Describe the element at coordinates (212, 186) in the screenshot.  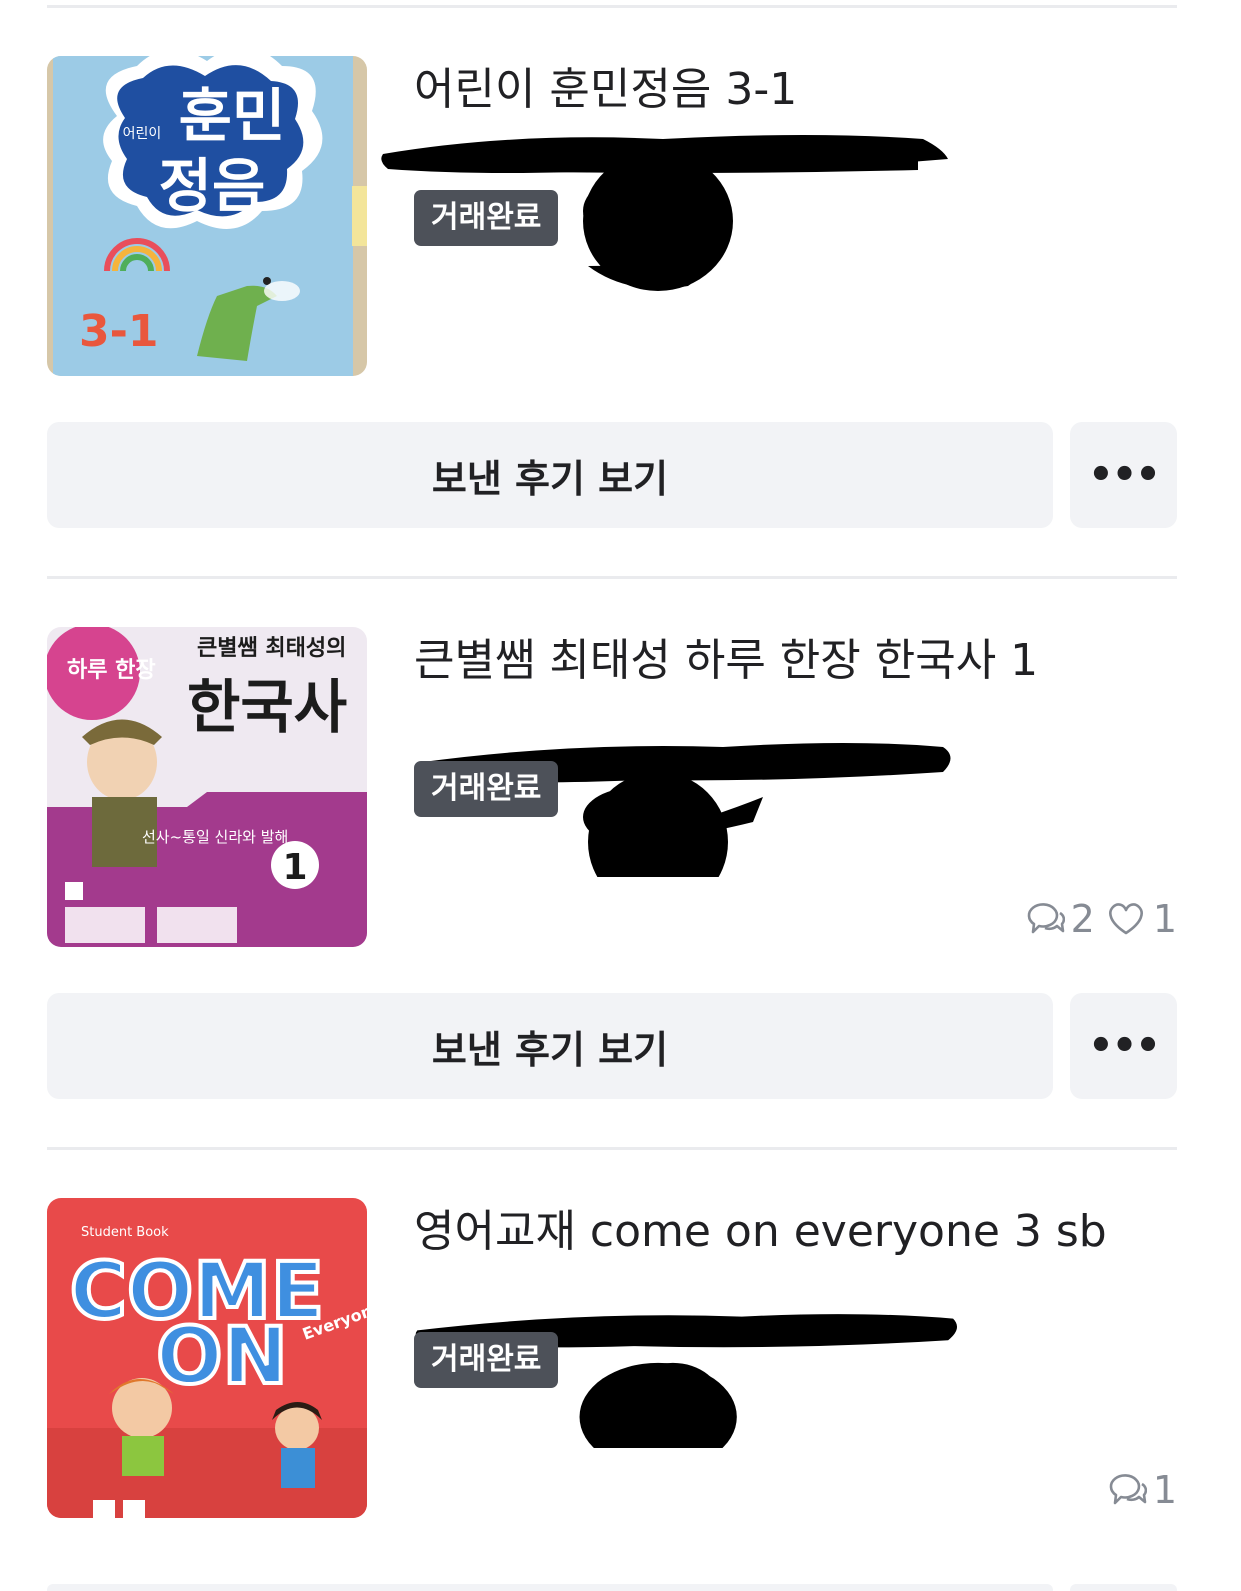
I see `cover-title-line2: 정음` at that location.